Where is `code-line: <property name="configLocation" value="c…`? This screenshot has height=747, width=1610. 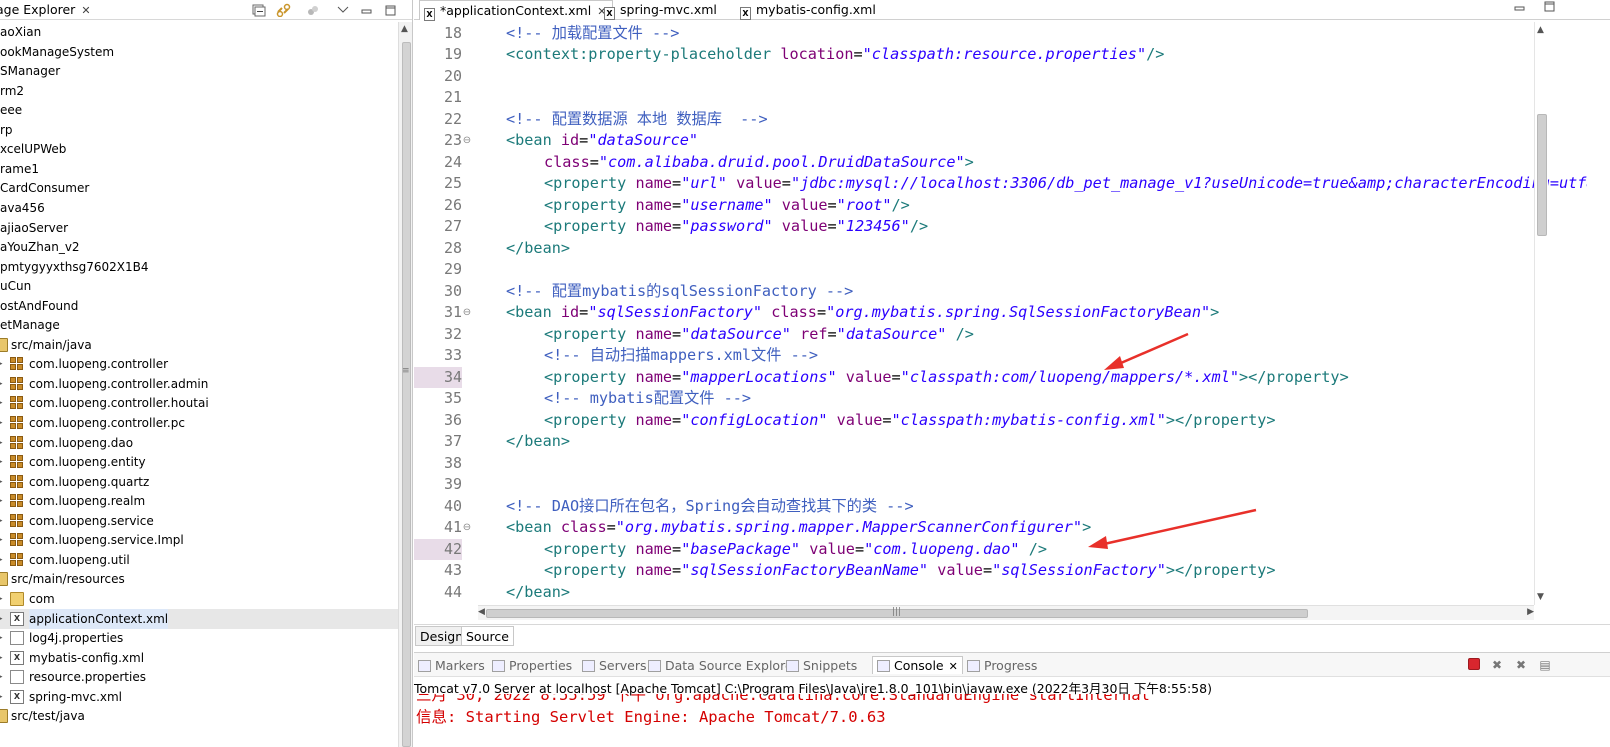
code-line: <property name="configLocation" value="c… is located at coordinates (910, 421).